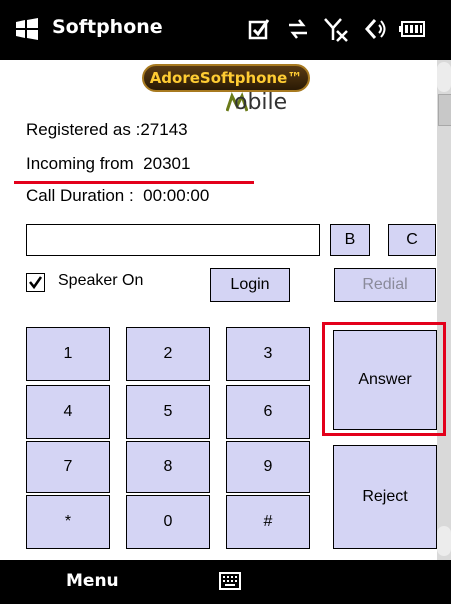 This screenshot has height=604, width=451. Describe the element at coordinates (176, 195) in the screenshot. I see `duration-value: 00:00:00` at that location.